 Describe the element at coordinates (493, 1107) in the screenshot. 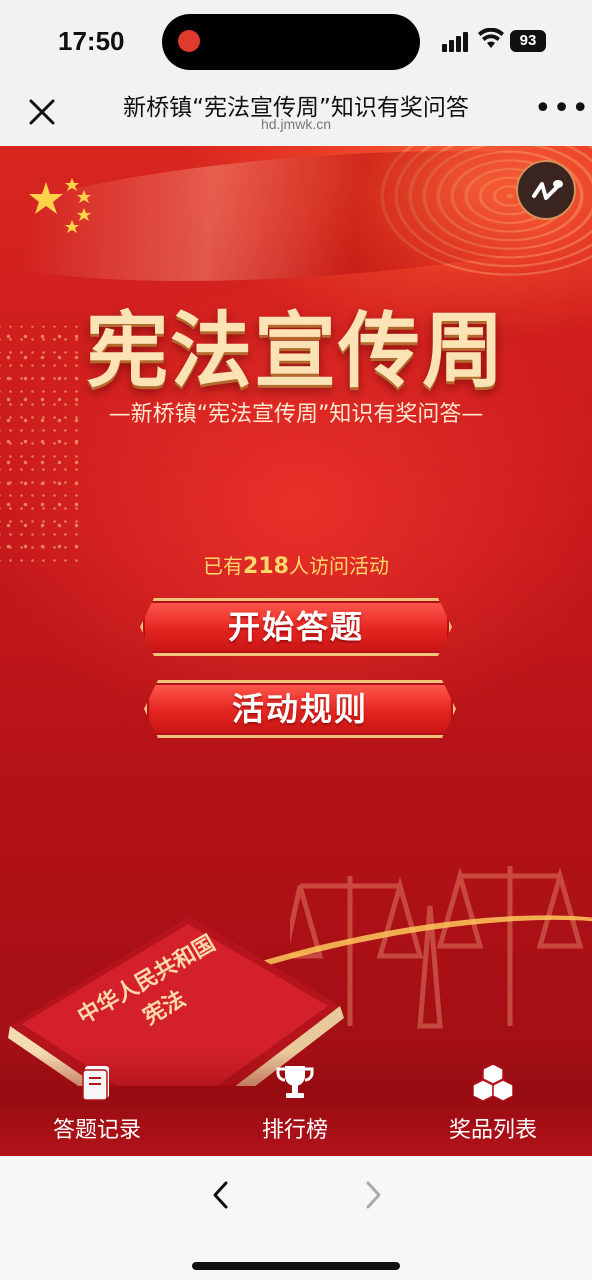

I see `tab-prize-list: 奖品列表` at that location.